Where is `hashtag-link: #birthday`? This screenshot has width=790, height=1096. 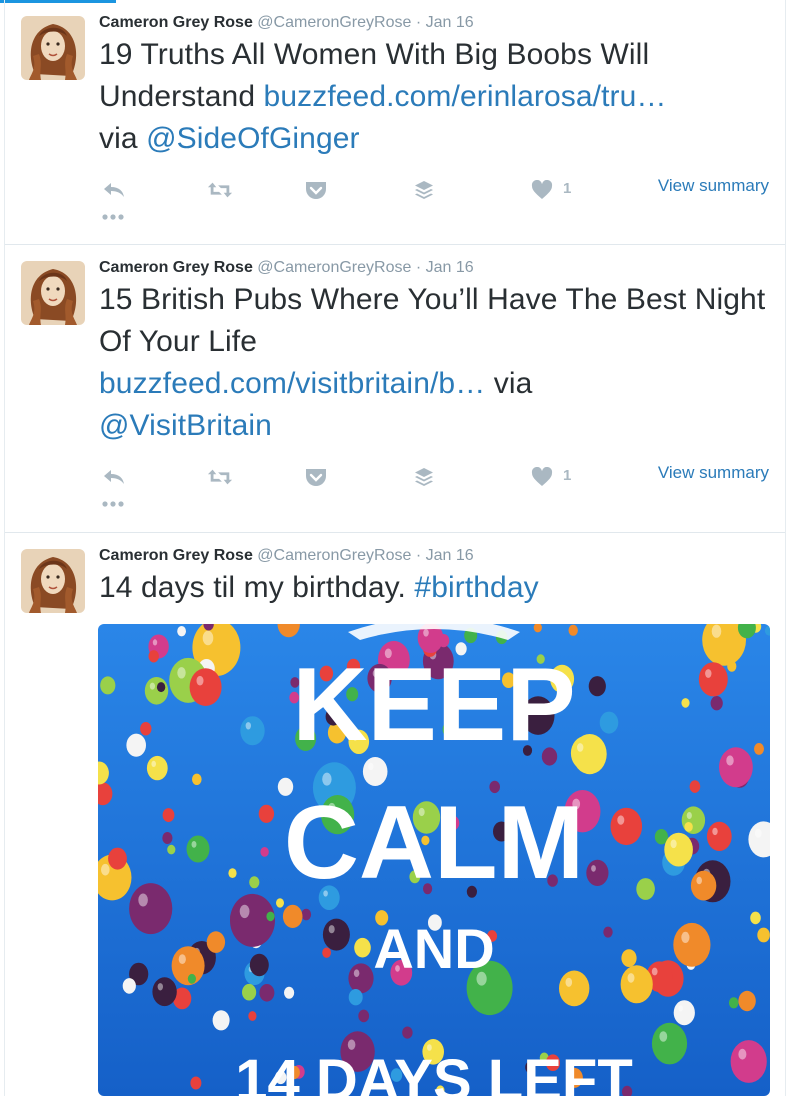 hashtag-link: #birthday is located at coordinates (476, 587).